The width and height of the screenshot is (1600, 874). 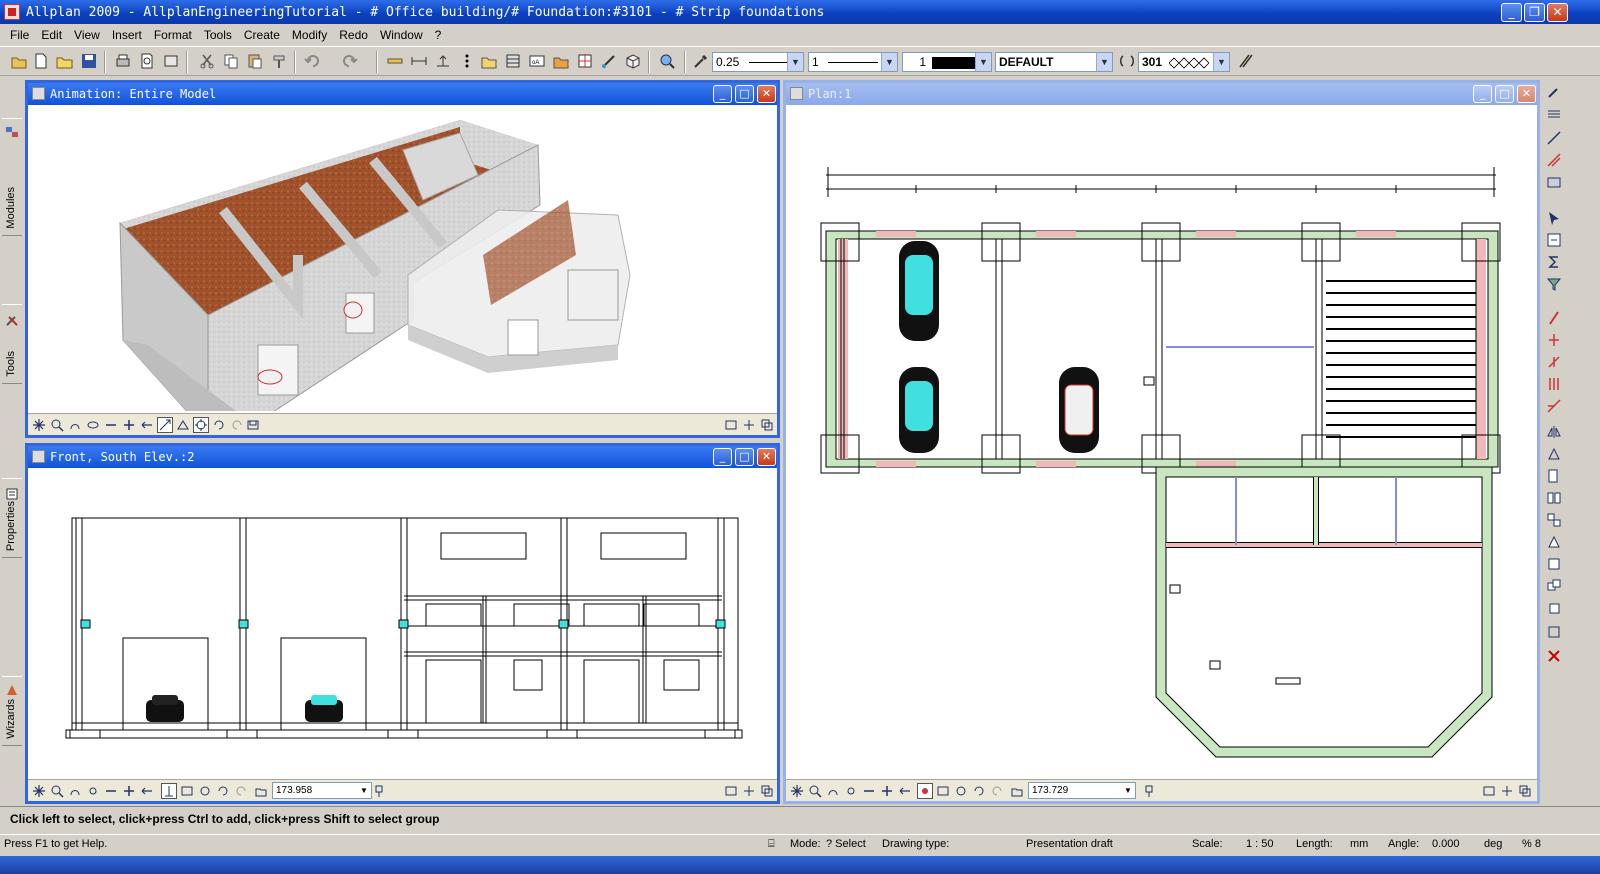 What do you see at coordinates (947, 62) in the screenshot?
I see `color-select: 1 ▼` at bounding box center [947, 62].